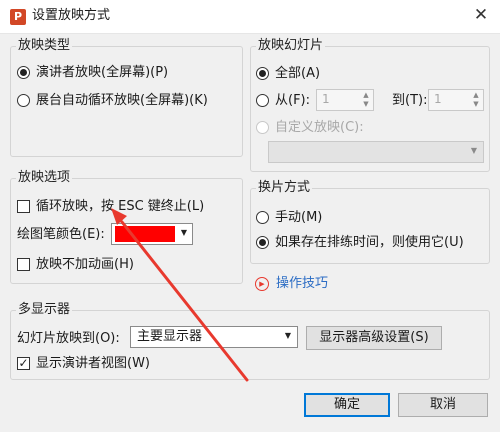 The height and width of the screenshot is (432, 500). I want to click on annotation-arrow-head, so click(119, 216).